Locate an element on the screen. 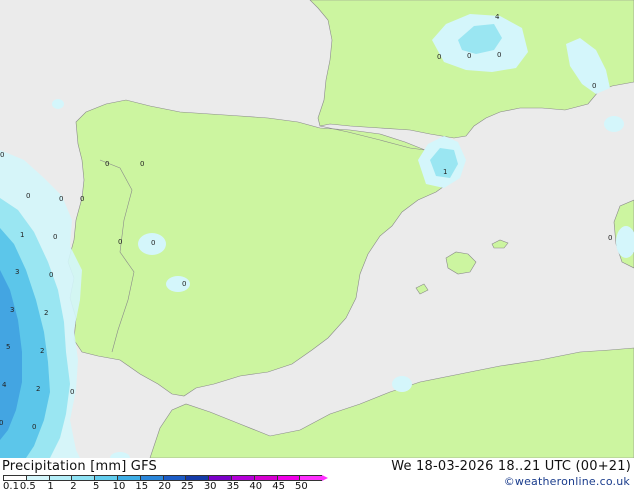 This screenshot has height=492, width=634. forecast-datetime: We 18-03-2026 18..21 UTC (00+21) is located at coordinates (511, 466).